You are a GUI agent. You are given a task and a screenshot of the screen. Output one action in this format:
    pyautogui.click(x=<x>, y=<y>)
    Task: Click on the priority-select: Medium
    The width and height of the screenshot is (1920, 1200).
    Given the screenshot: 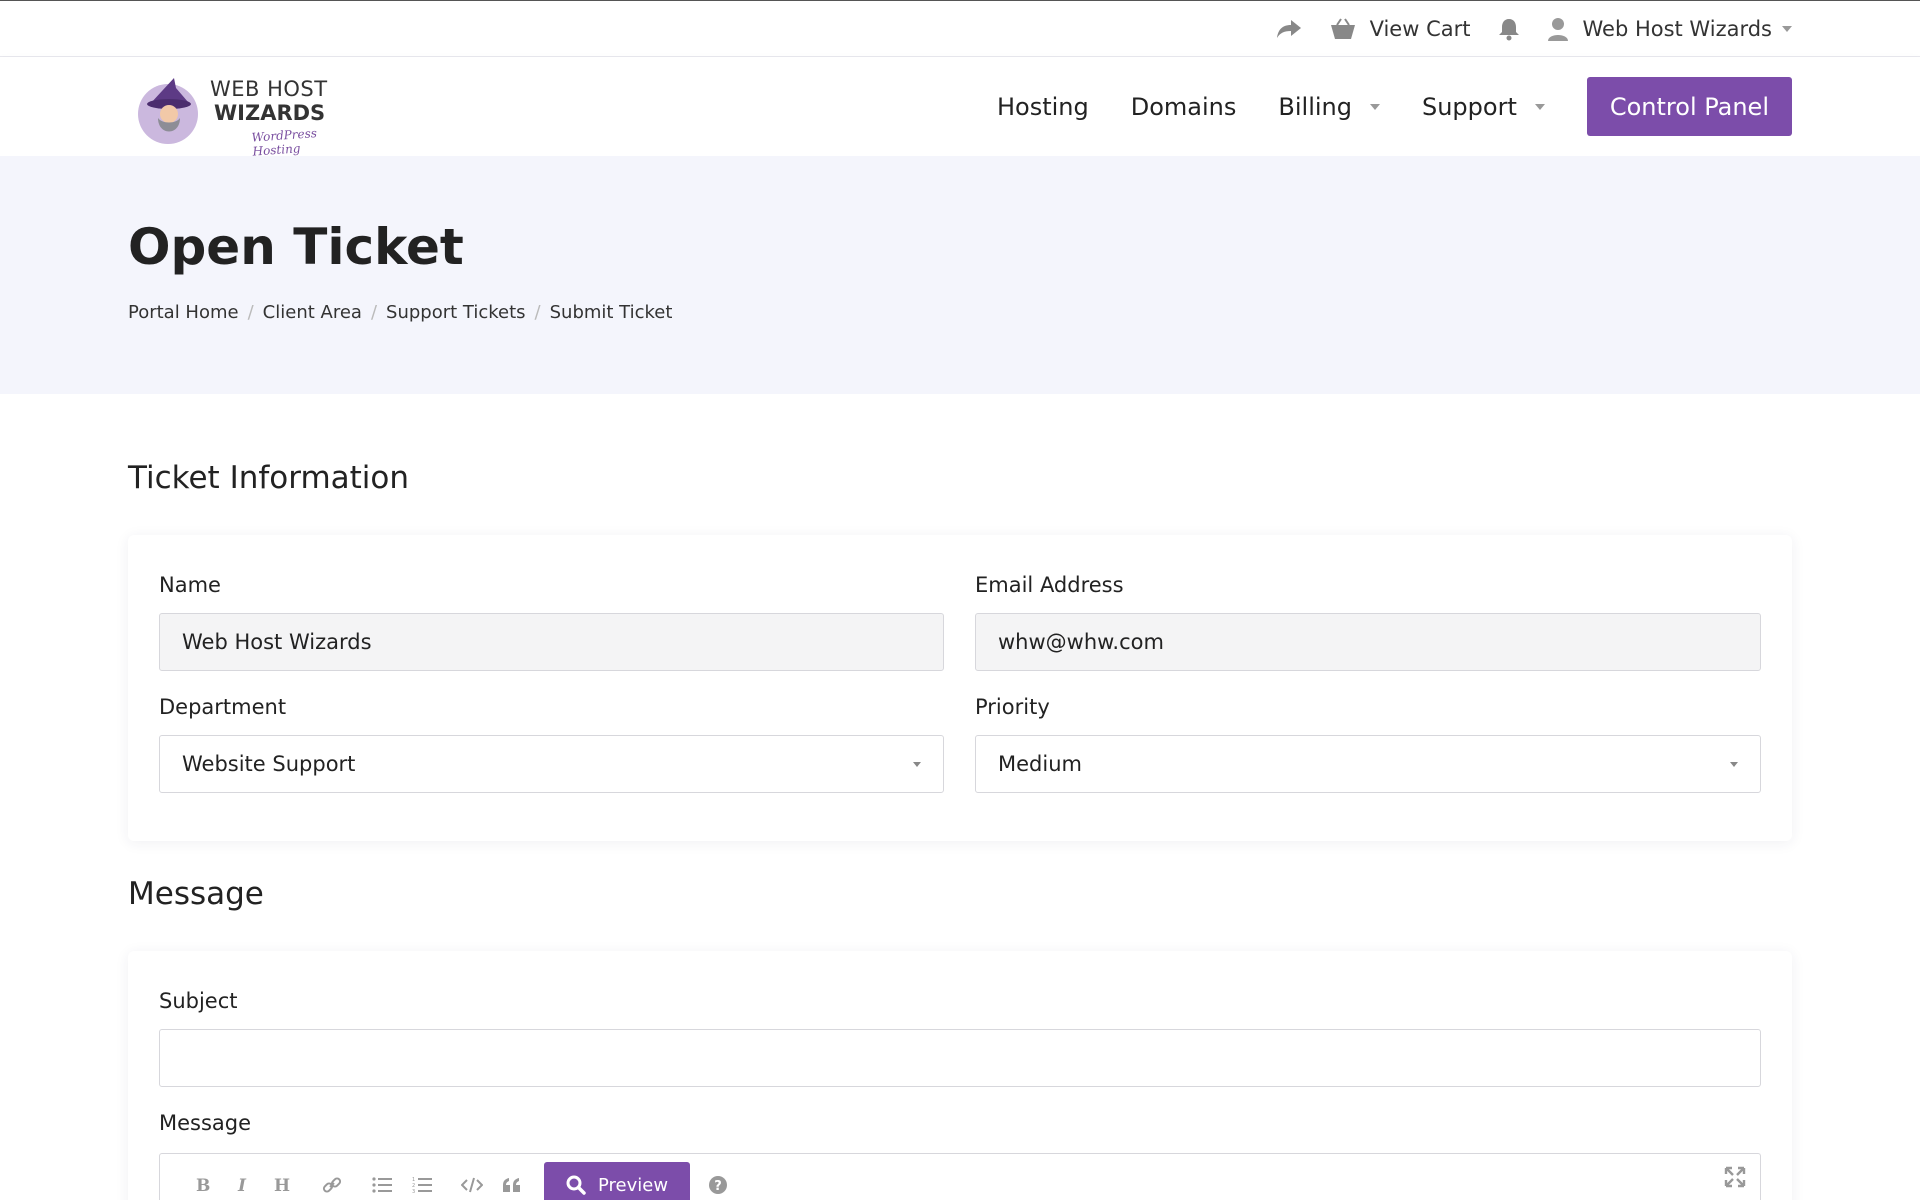 What is the action you would take?
    pyautogui.click(x=1368, y=764)
    